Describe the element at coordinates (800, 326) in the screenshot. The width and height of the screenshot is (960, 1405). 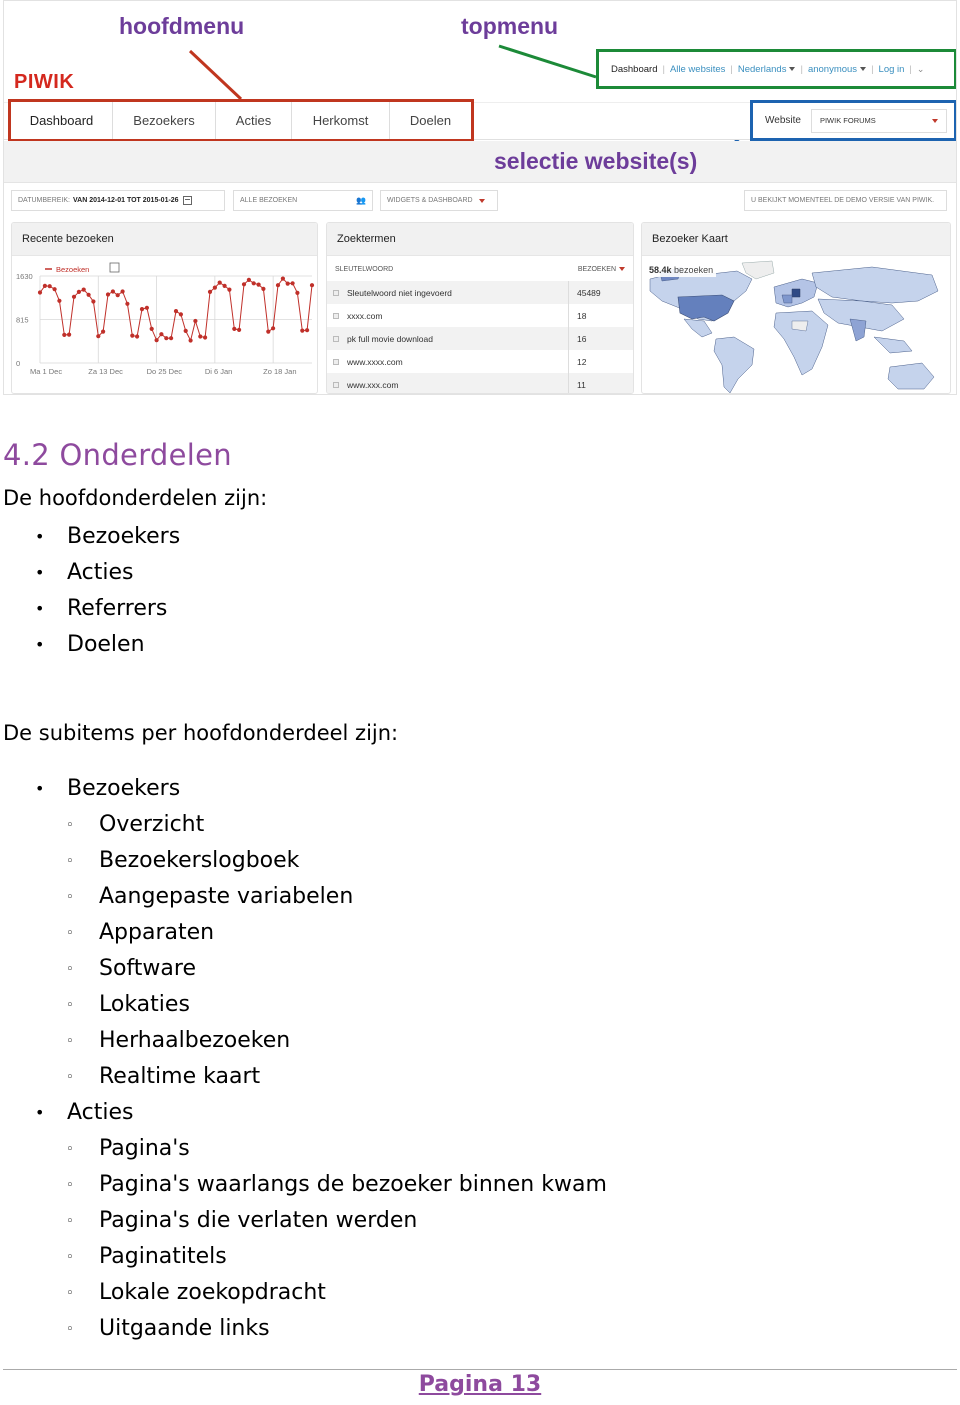
I see `map-region-sahara` at that location.